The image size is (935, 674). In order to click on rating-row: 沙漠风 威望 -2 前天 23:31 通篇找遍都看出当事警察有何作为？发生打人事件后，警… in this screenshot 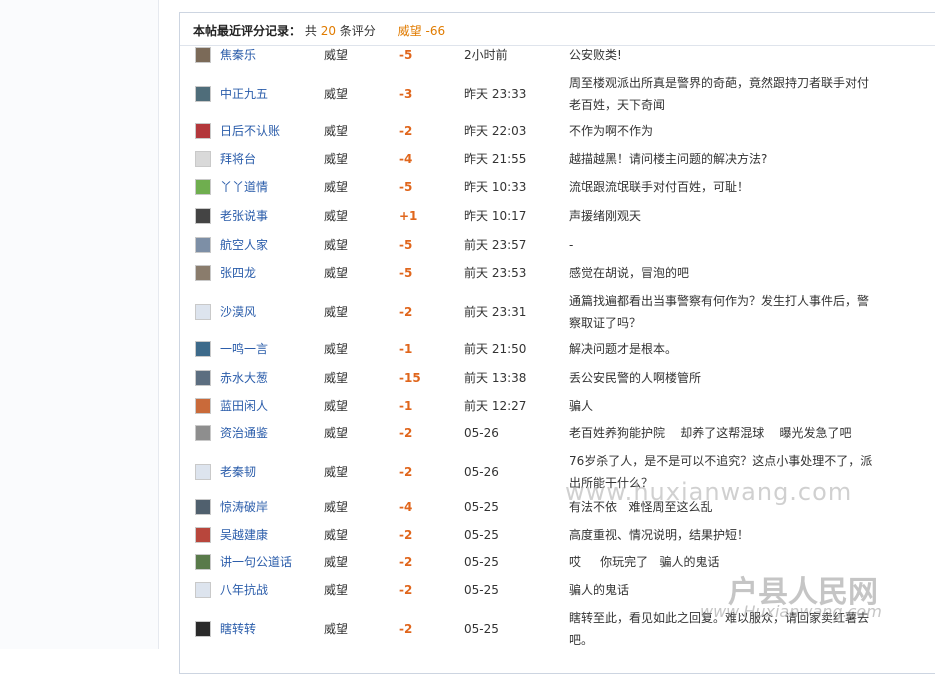, I will do `click(557, 312)`.